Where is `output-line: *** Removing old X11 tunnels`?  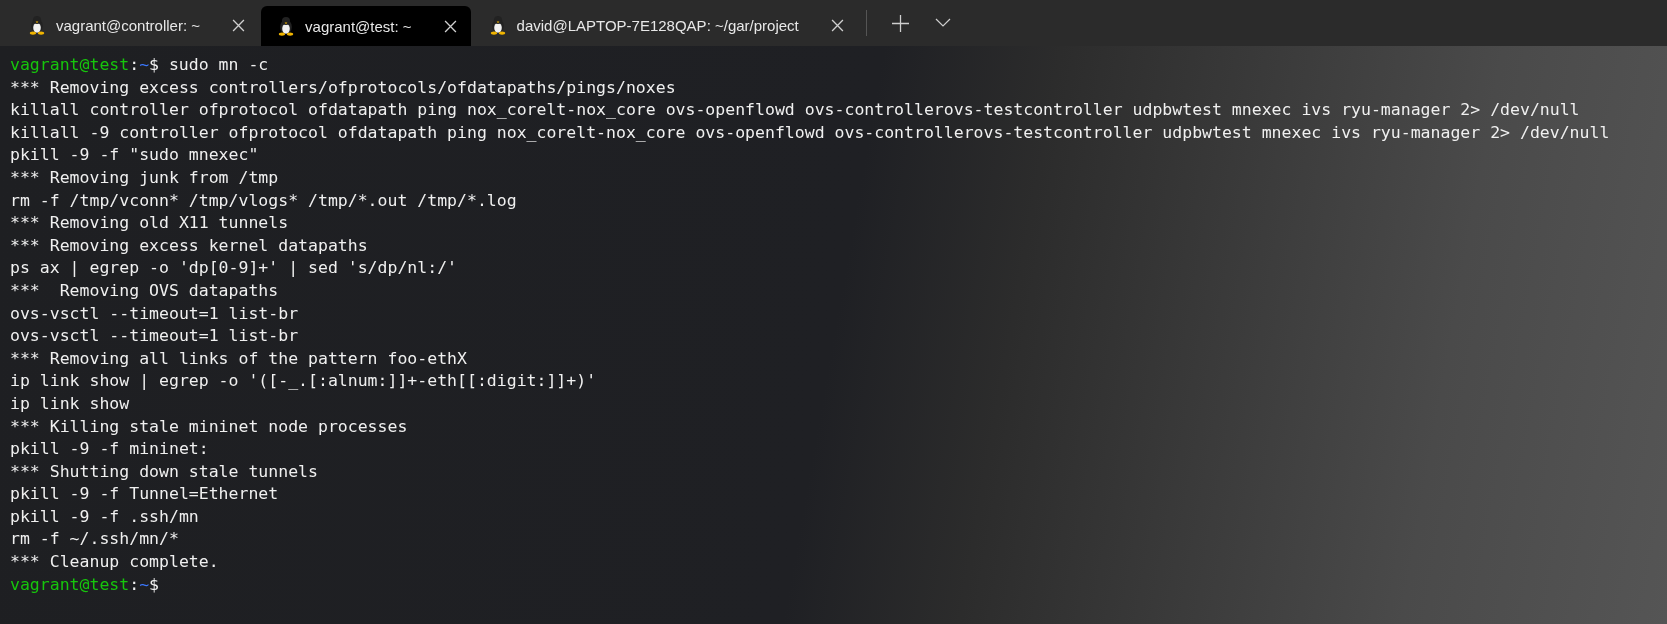
output-line: *** Removing old X11 tunnels is located at coordinates (149, 223).